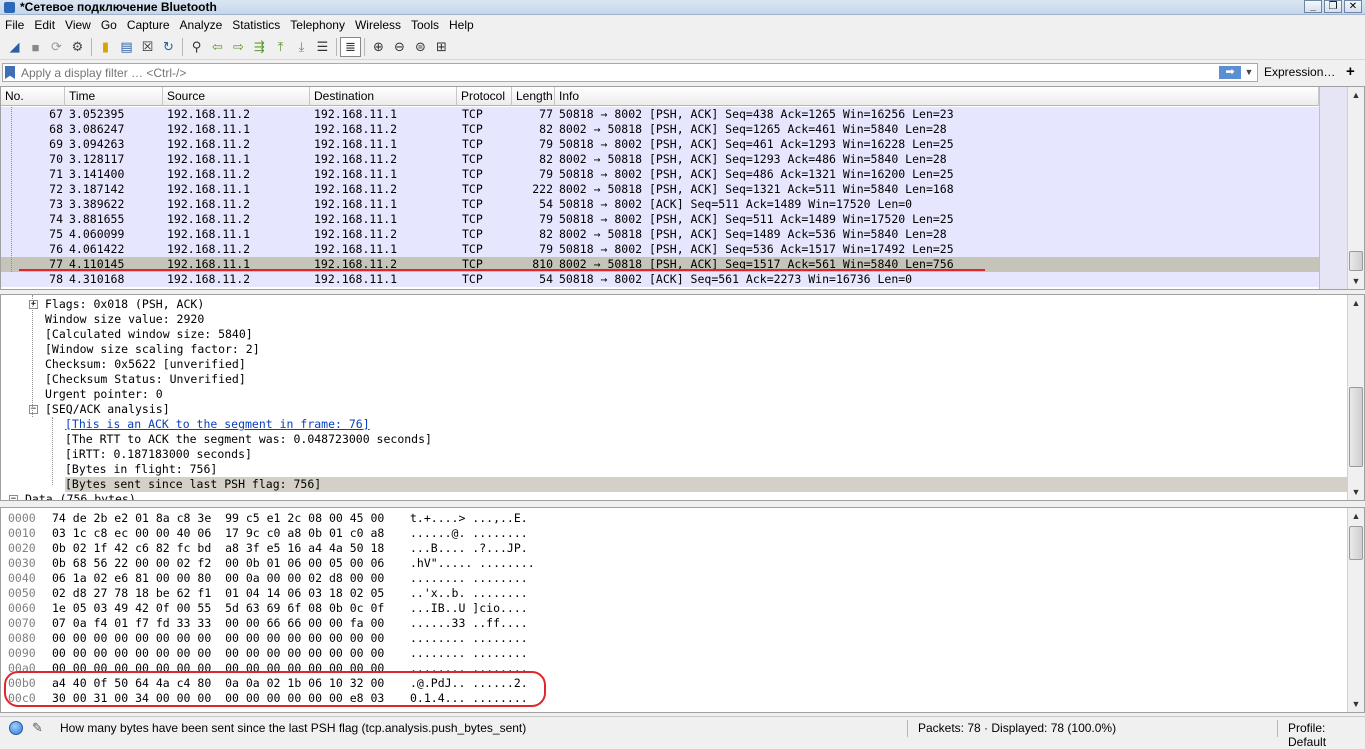 This screenshot has width=1365, height=749. I want to click on stop-capture-icon: ■, so click(35, 47).